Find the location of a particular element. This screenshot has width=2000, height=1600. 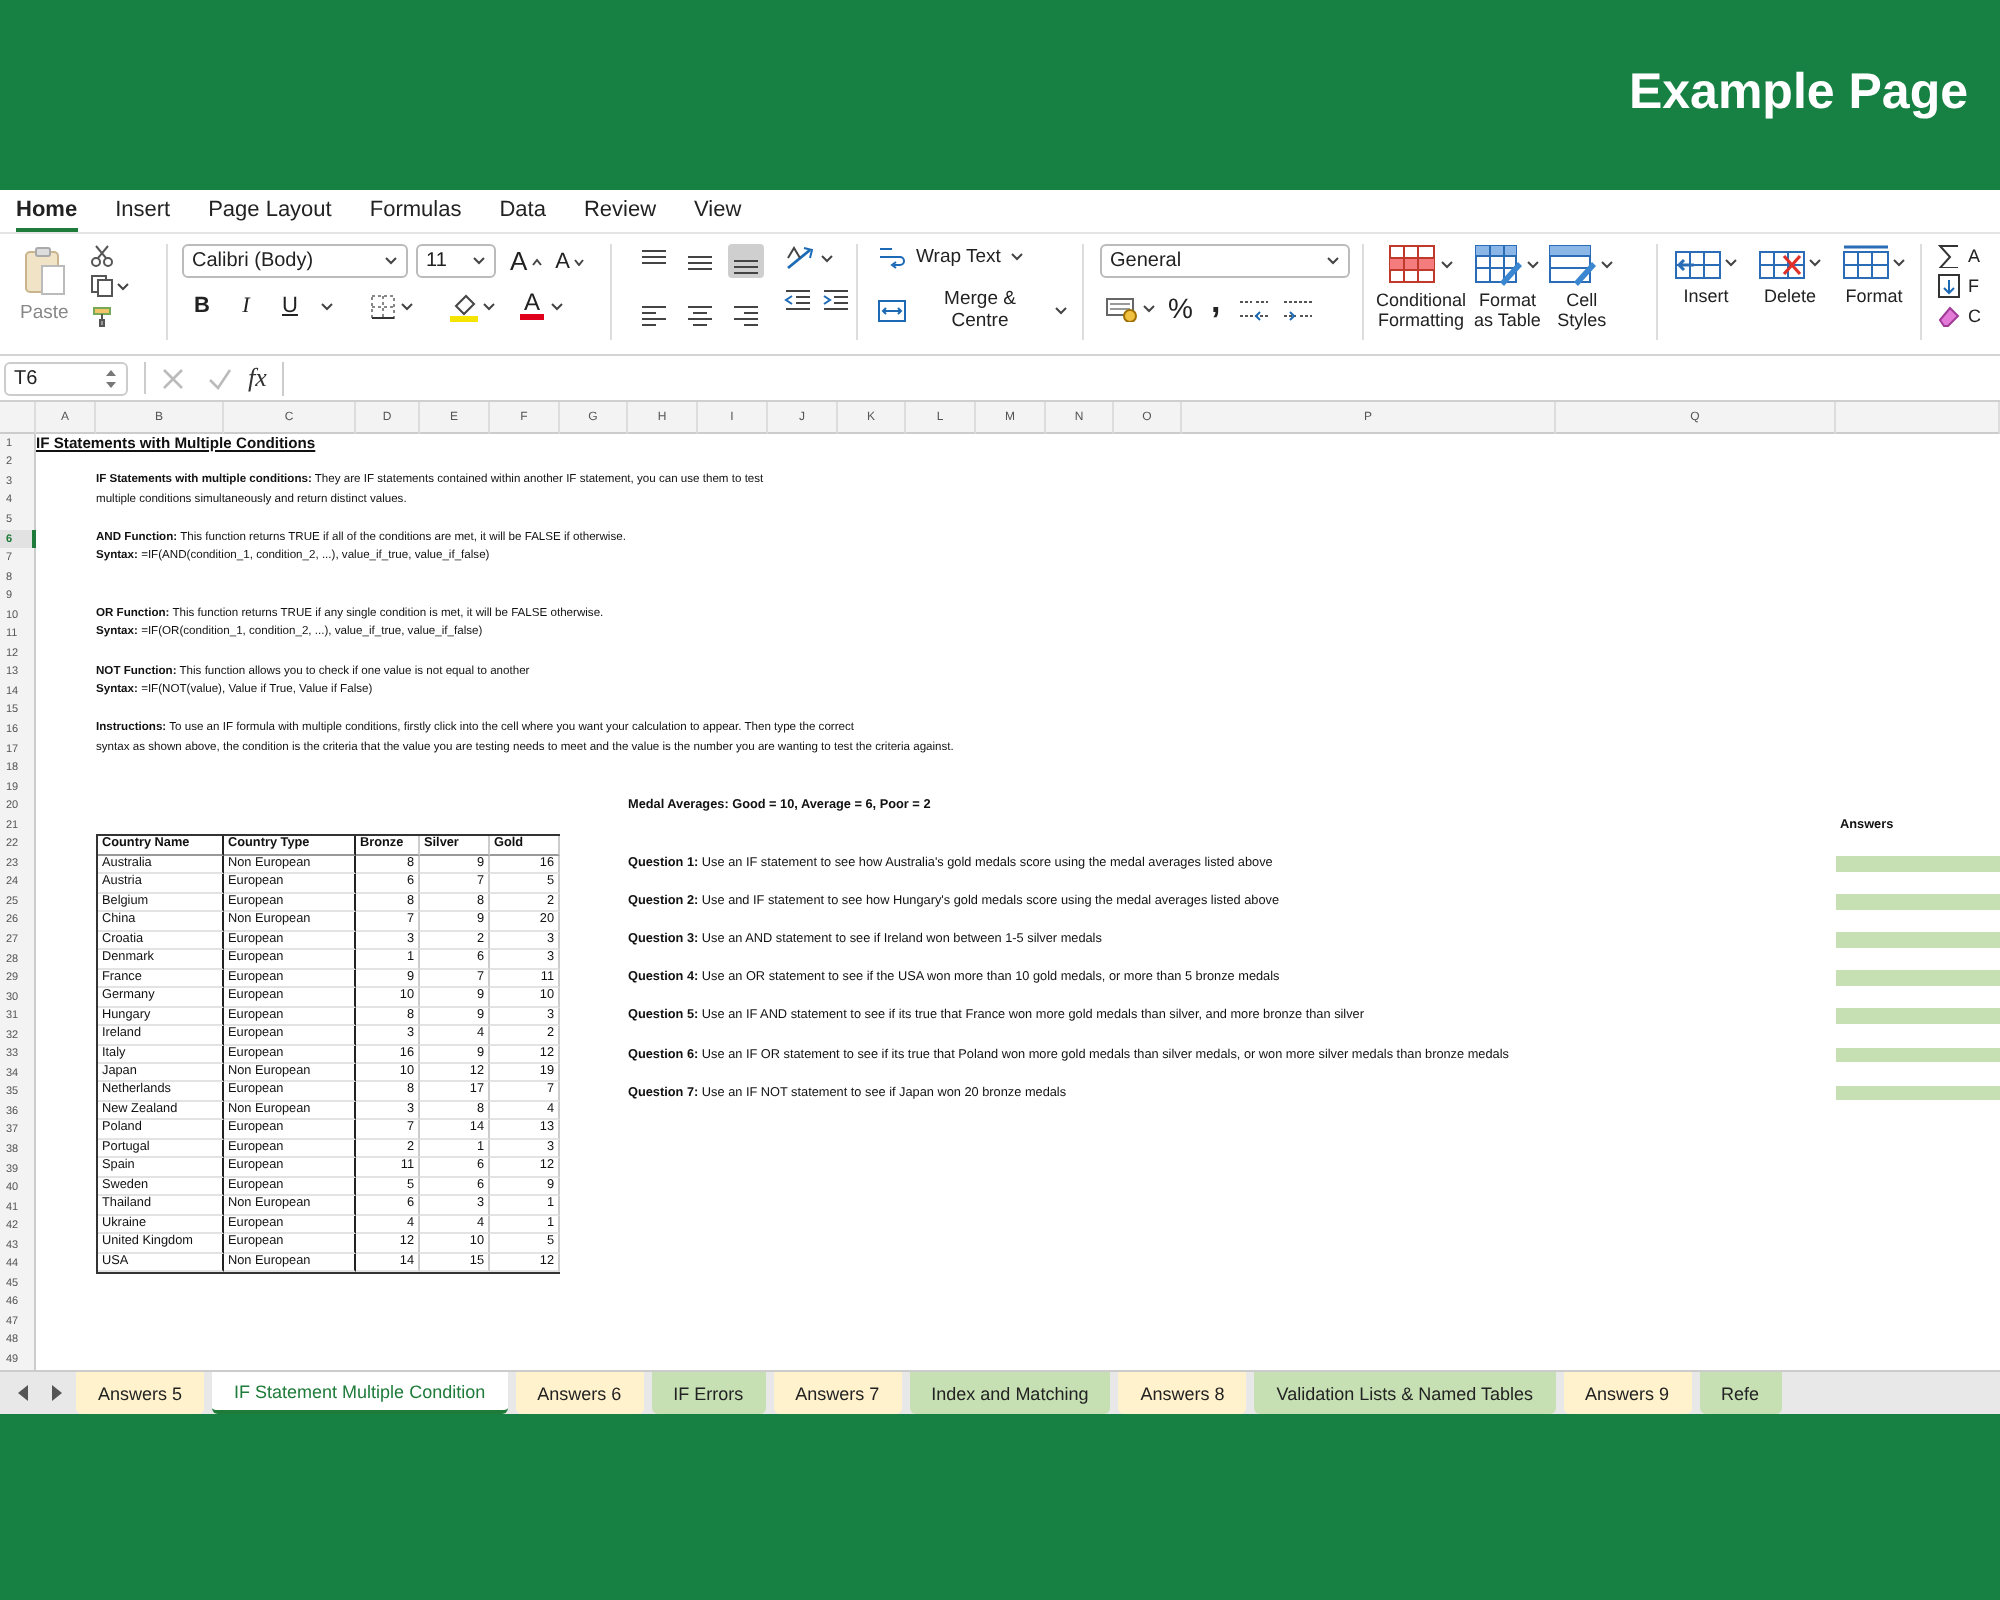

clear-button: C is located at coordinates (1959, 316).